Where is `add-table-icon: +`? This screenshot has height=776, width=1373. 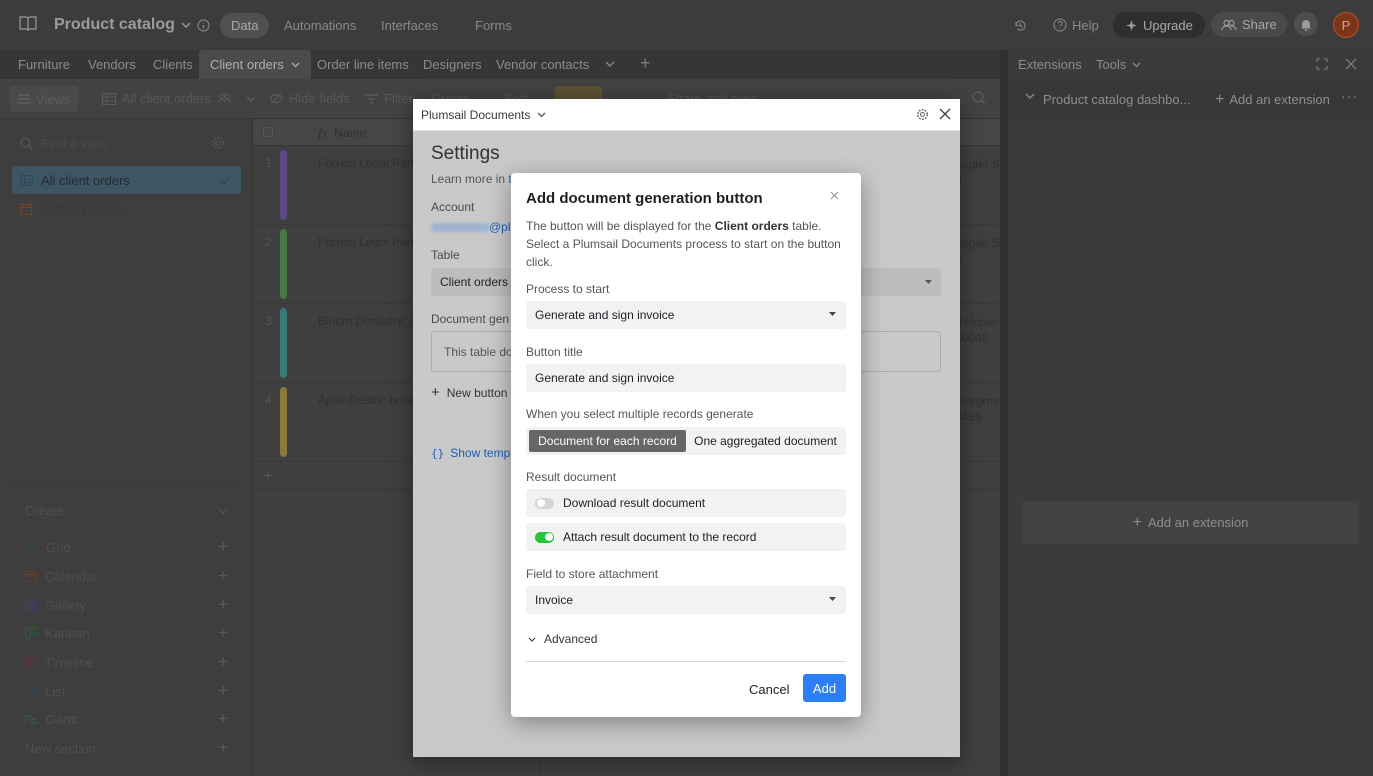 add-table-icon: + is located at coordinates (645, 64).